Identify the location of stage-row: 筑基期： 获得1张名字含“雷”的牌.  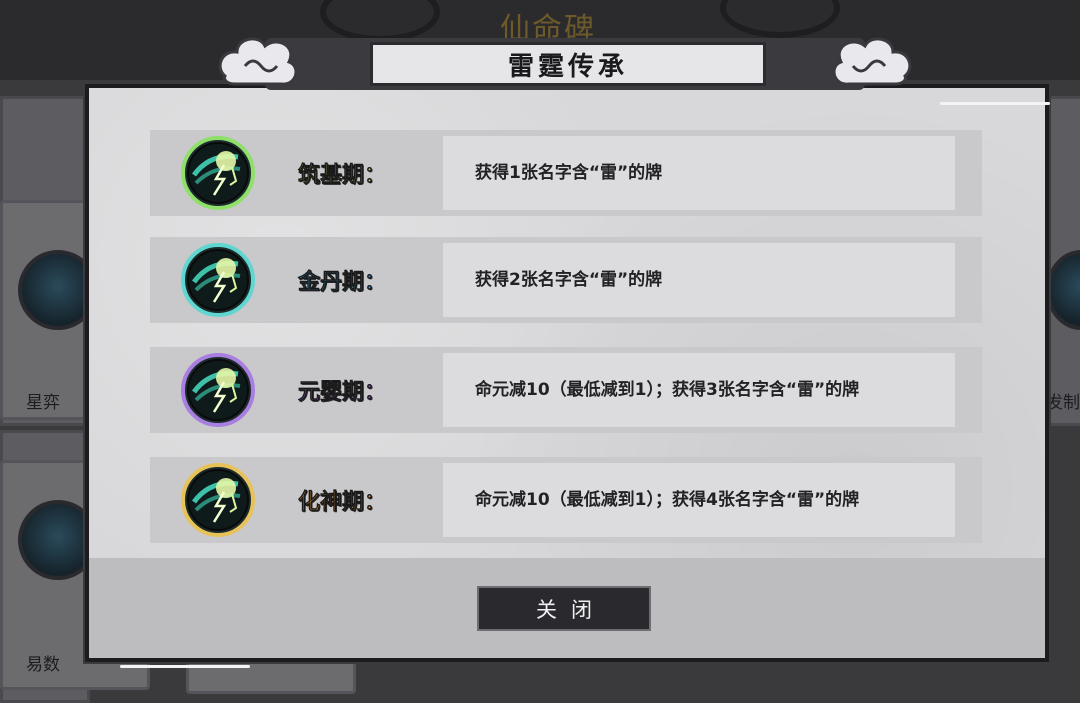
(566, 173).